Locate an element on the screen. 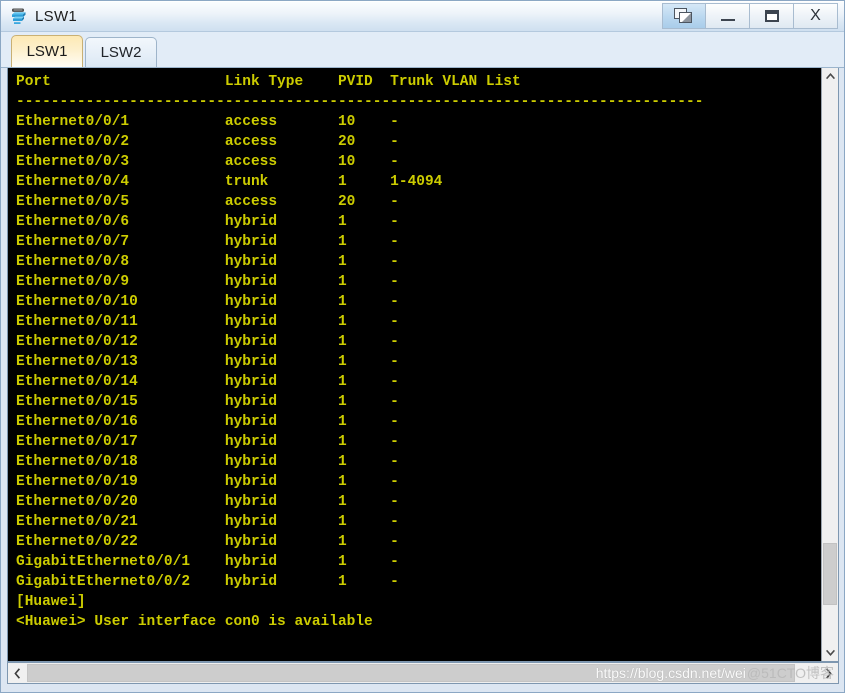 This screenshot has width=845, height=693. restore-icon is located at coordinates (684, 16).